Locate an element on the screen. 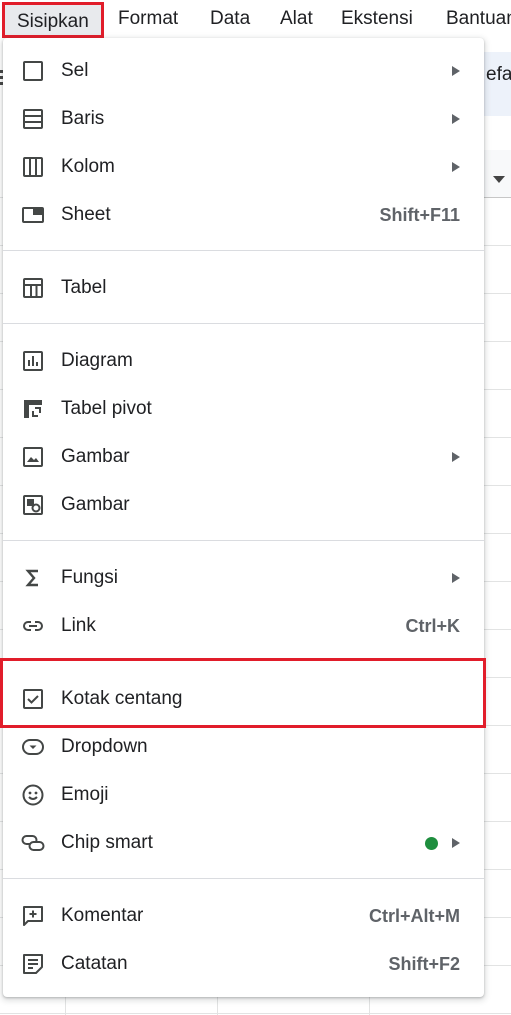 The image size is (511, 1015). menu-item-dropdown: Dropdown is located at coordinates (243, 747).